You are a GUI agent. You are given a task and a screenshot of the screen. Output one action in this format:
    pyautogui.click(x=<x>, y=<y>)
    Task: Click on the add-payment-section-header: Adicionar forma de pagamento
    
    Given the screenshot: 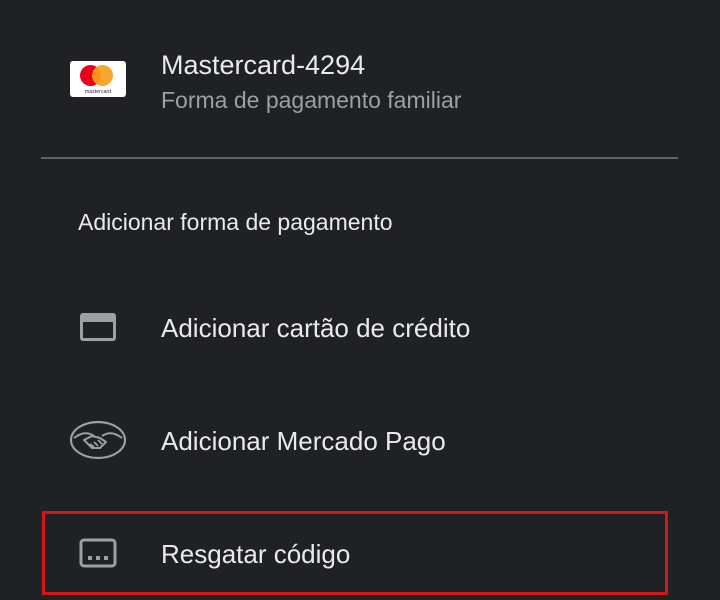 What is the action you would take?
    pyautogui.click(x=235, y=222)
    